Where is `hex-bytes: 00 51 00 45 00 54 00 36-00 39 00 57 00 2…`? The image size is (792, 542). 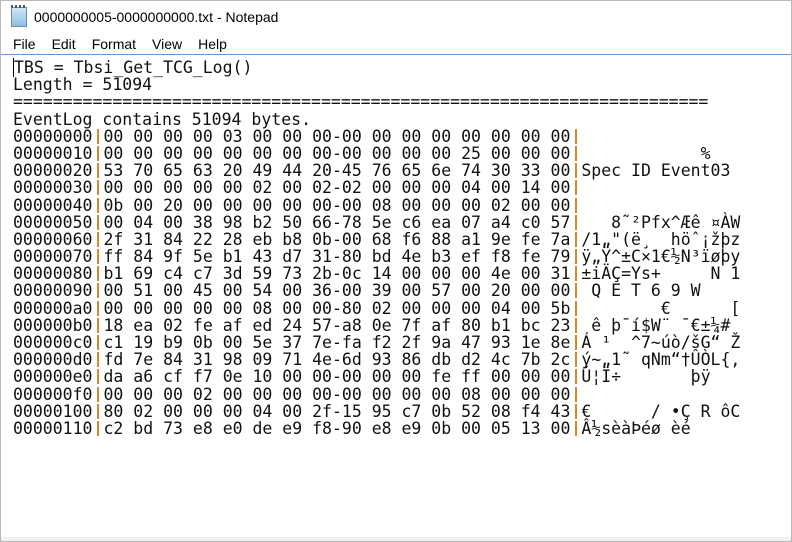
hex-bytes: 00 51 00 45 00 54 00 36-00 39 00 57 00 2… is located at coordinates (337, 291).